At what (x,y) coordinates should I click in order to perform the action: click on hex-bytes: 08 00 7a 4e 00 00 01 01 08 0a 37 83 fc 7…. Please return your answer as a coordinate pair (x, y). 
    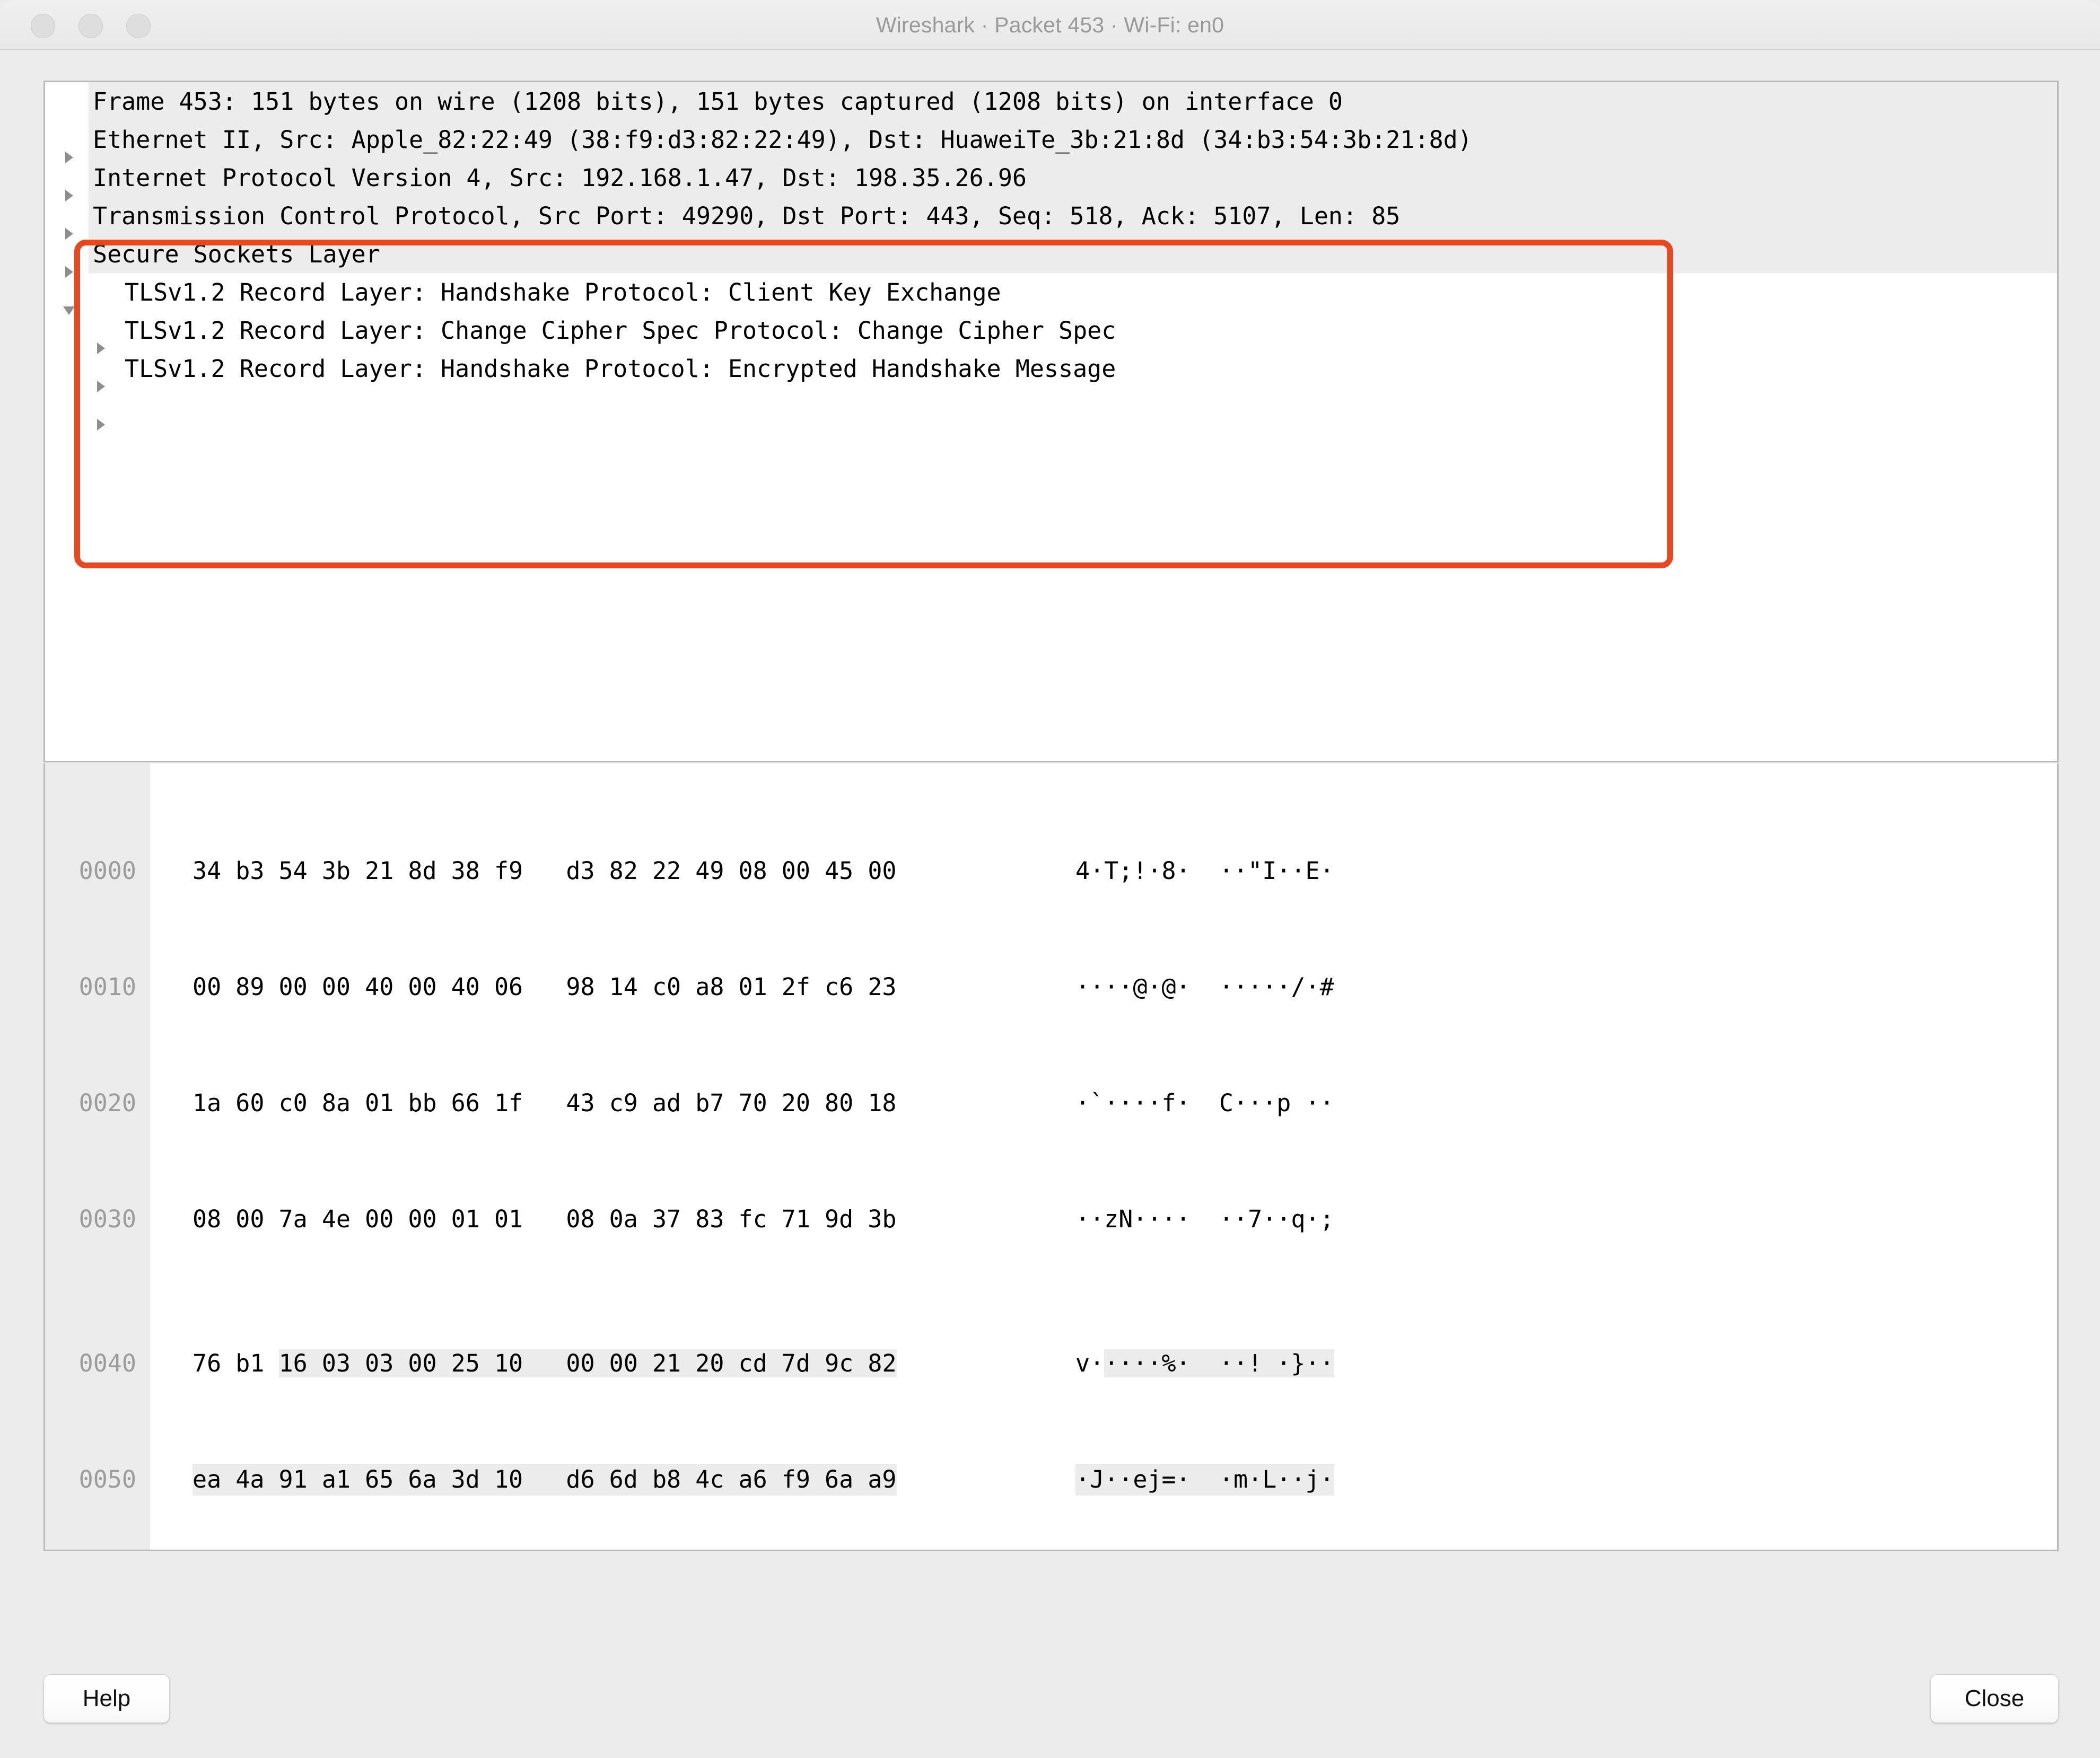
    Looking at the image, I should click on (544, 1219).